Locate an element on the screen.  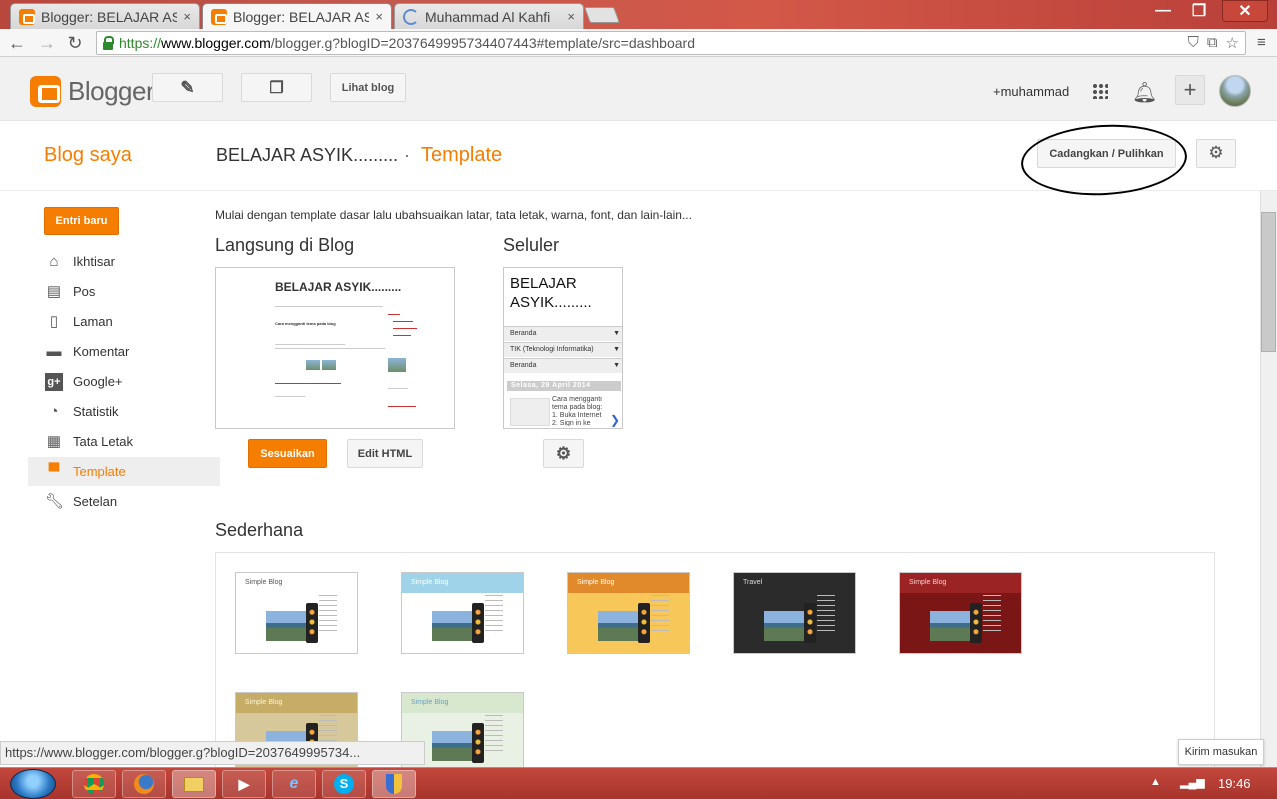
preview-red-line is located at coordinates (394, 314).